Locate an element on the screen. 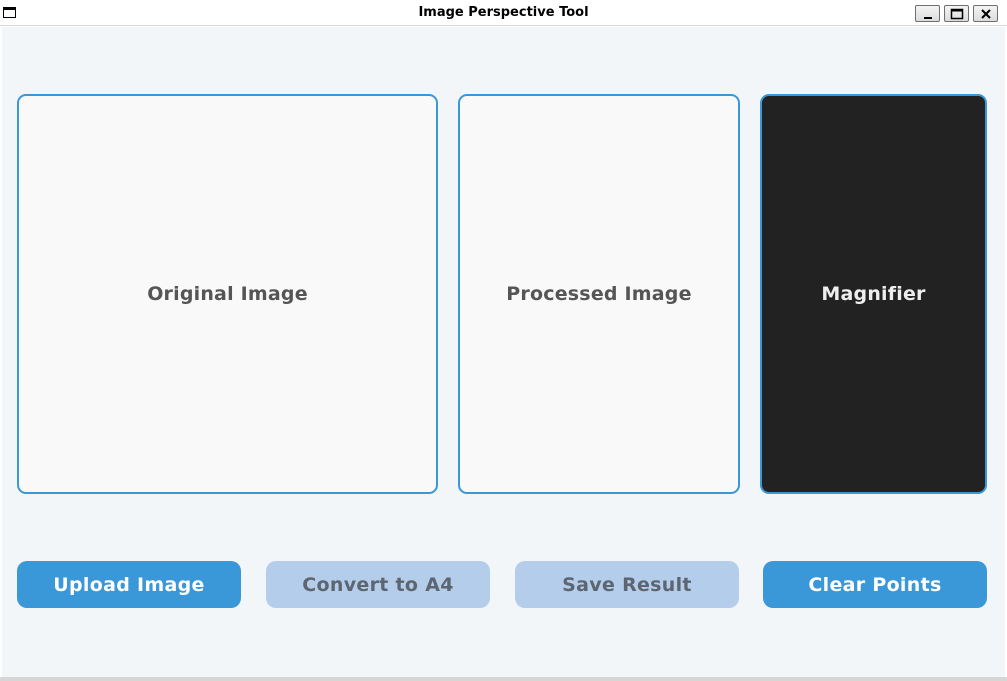 This screenshot has height=681, width=1007. window-title: Image Perspective Tool is located at coordinates (503, 12).